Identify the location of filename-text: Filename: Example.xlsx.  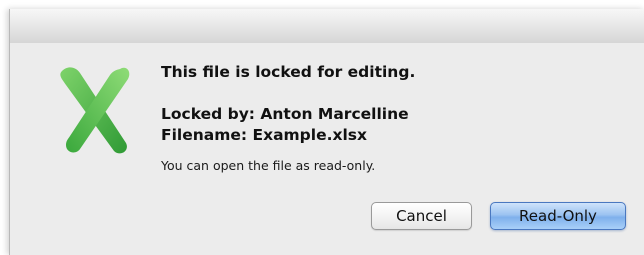
(264, 135).